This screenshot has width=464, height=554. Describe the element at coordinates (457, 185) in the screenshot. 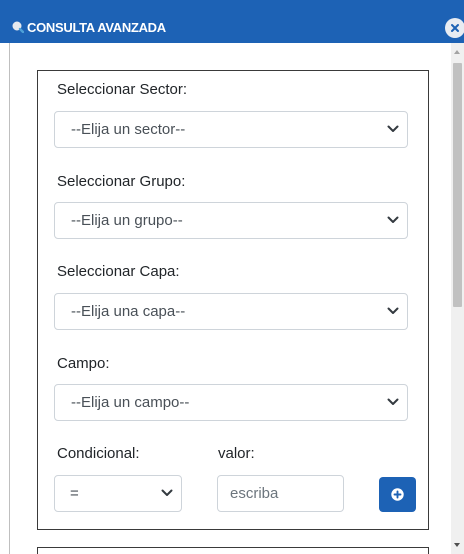

I see `scrollbar-thumb` at that location.